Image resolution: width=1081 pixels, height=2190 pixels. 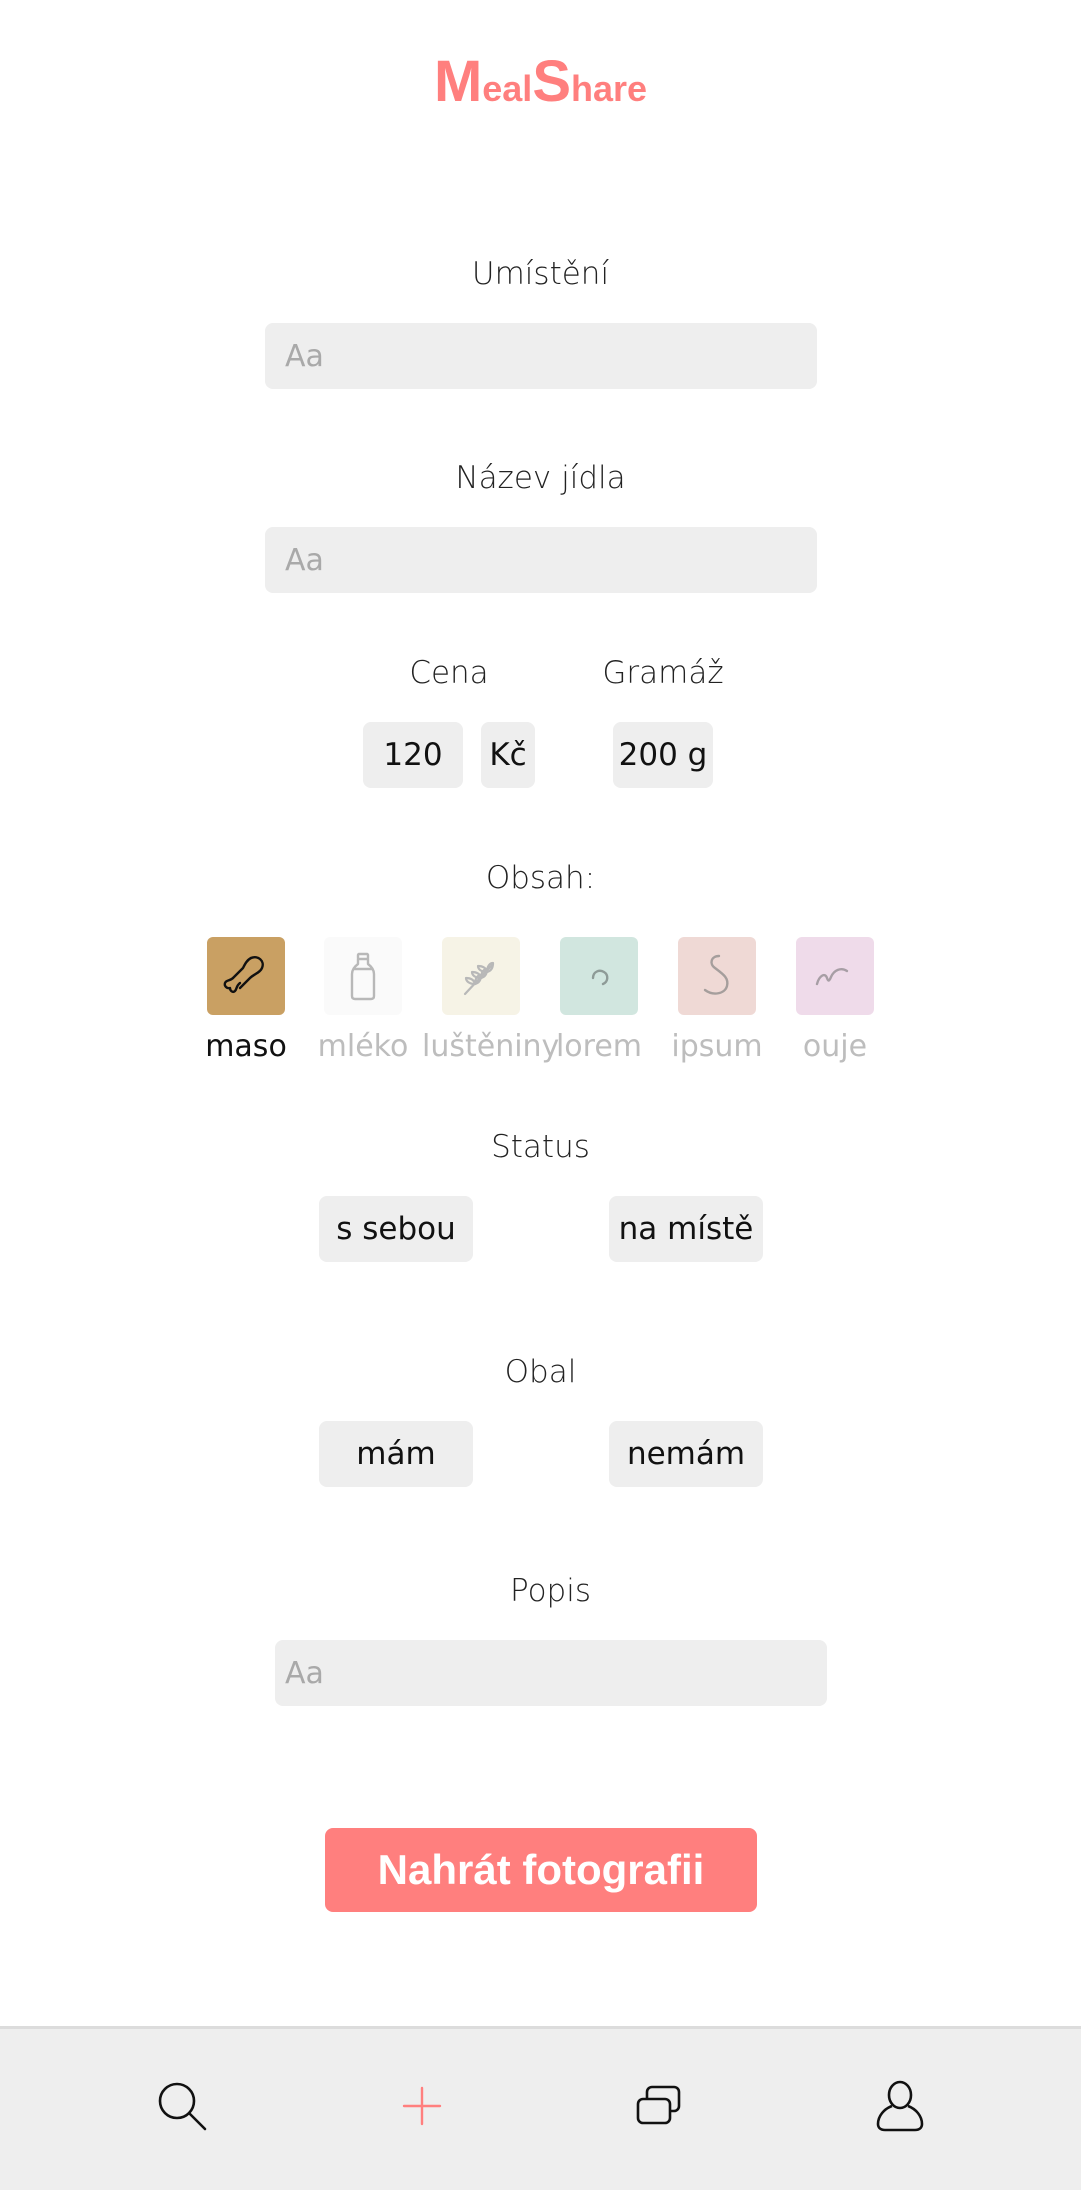 I want to click on status-label: Status, so click(x=540, y=1147).